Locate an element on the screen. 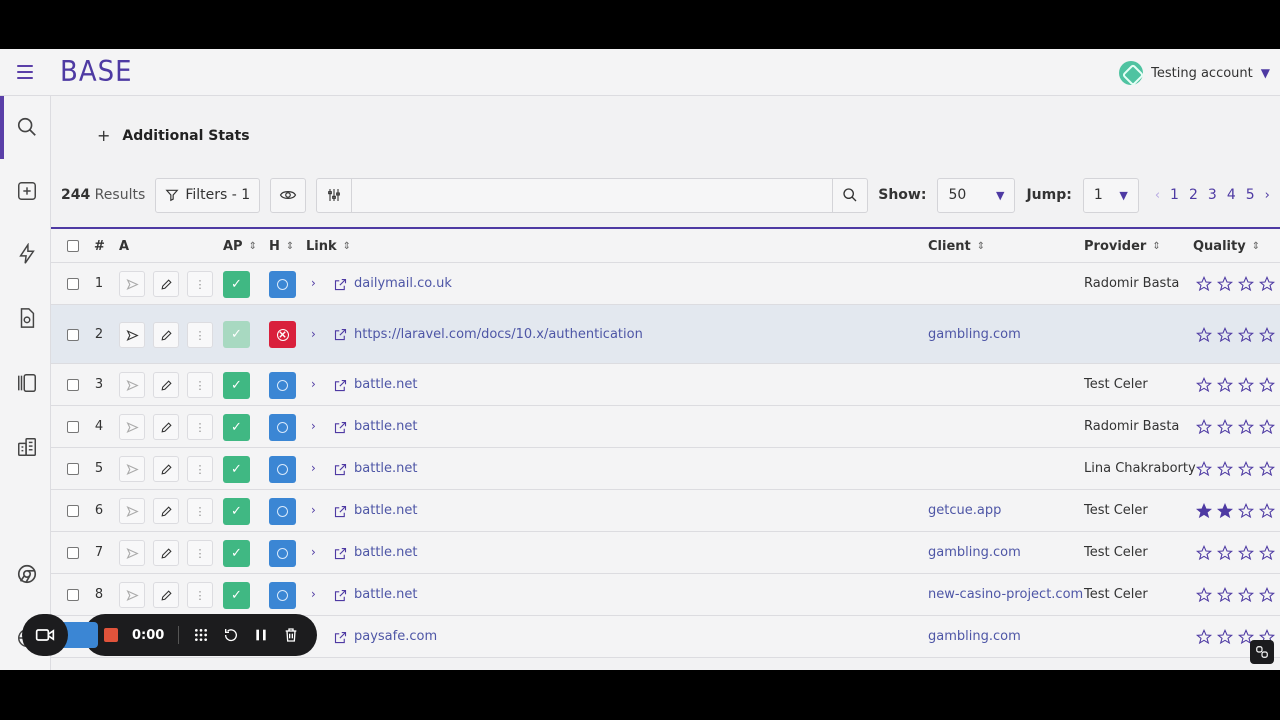 This screenshot has height=720, width=1280. col-link-sort: Link ⇕ is located at coordinates (328, 246).